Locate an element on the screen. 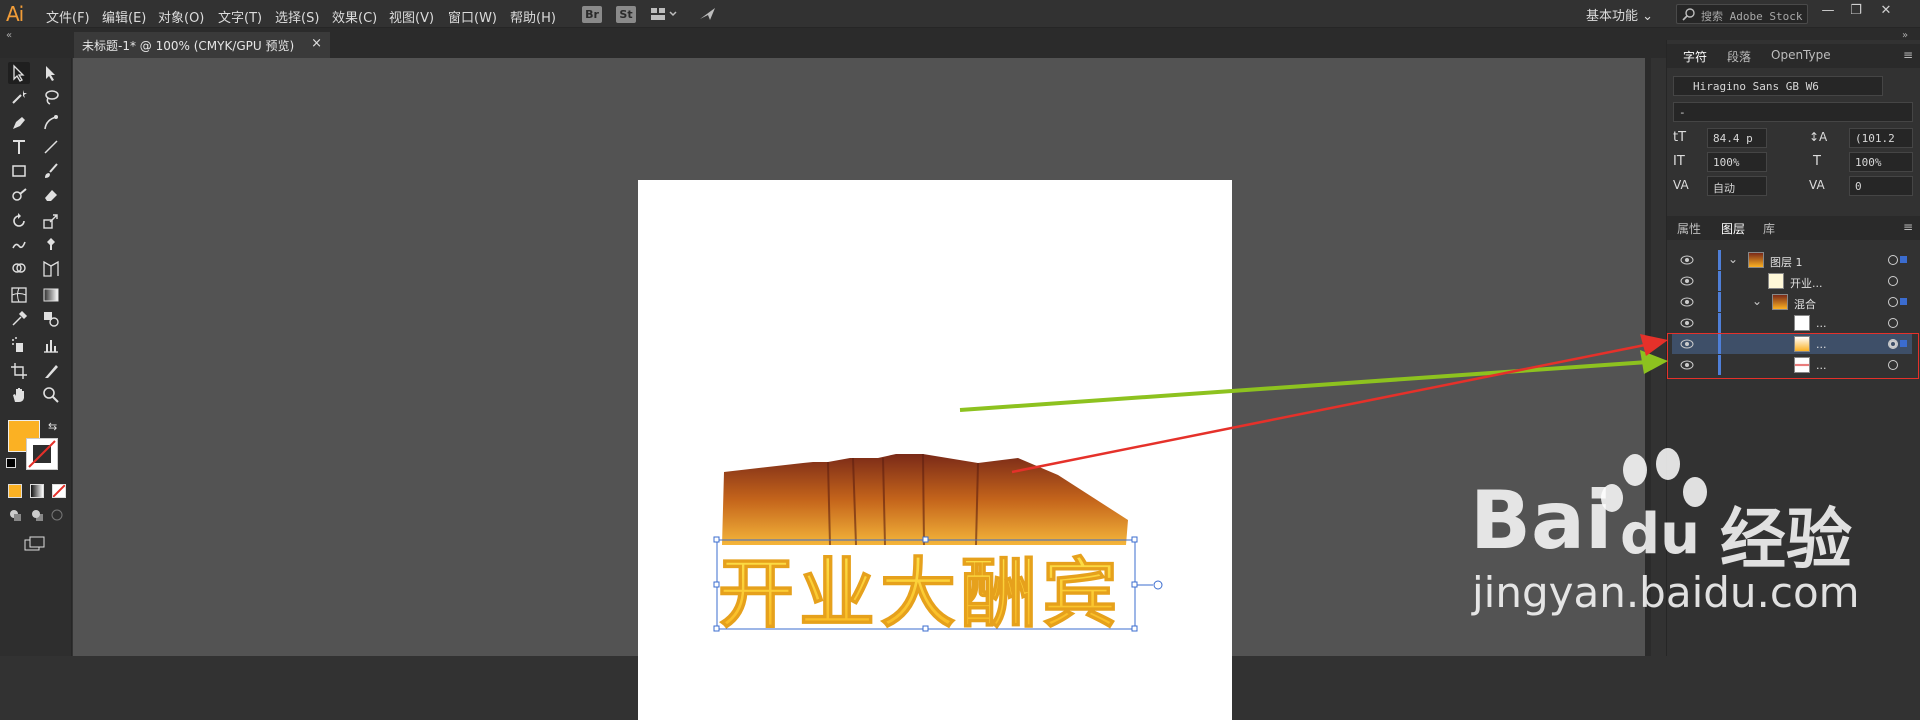 This screenshot has width=1920, height=720. restore-button: ❐ is located at coordinates (1856, 12).